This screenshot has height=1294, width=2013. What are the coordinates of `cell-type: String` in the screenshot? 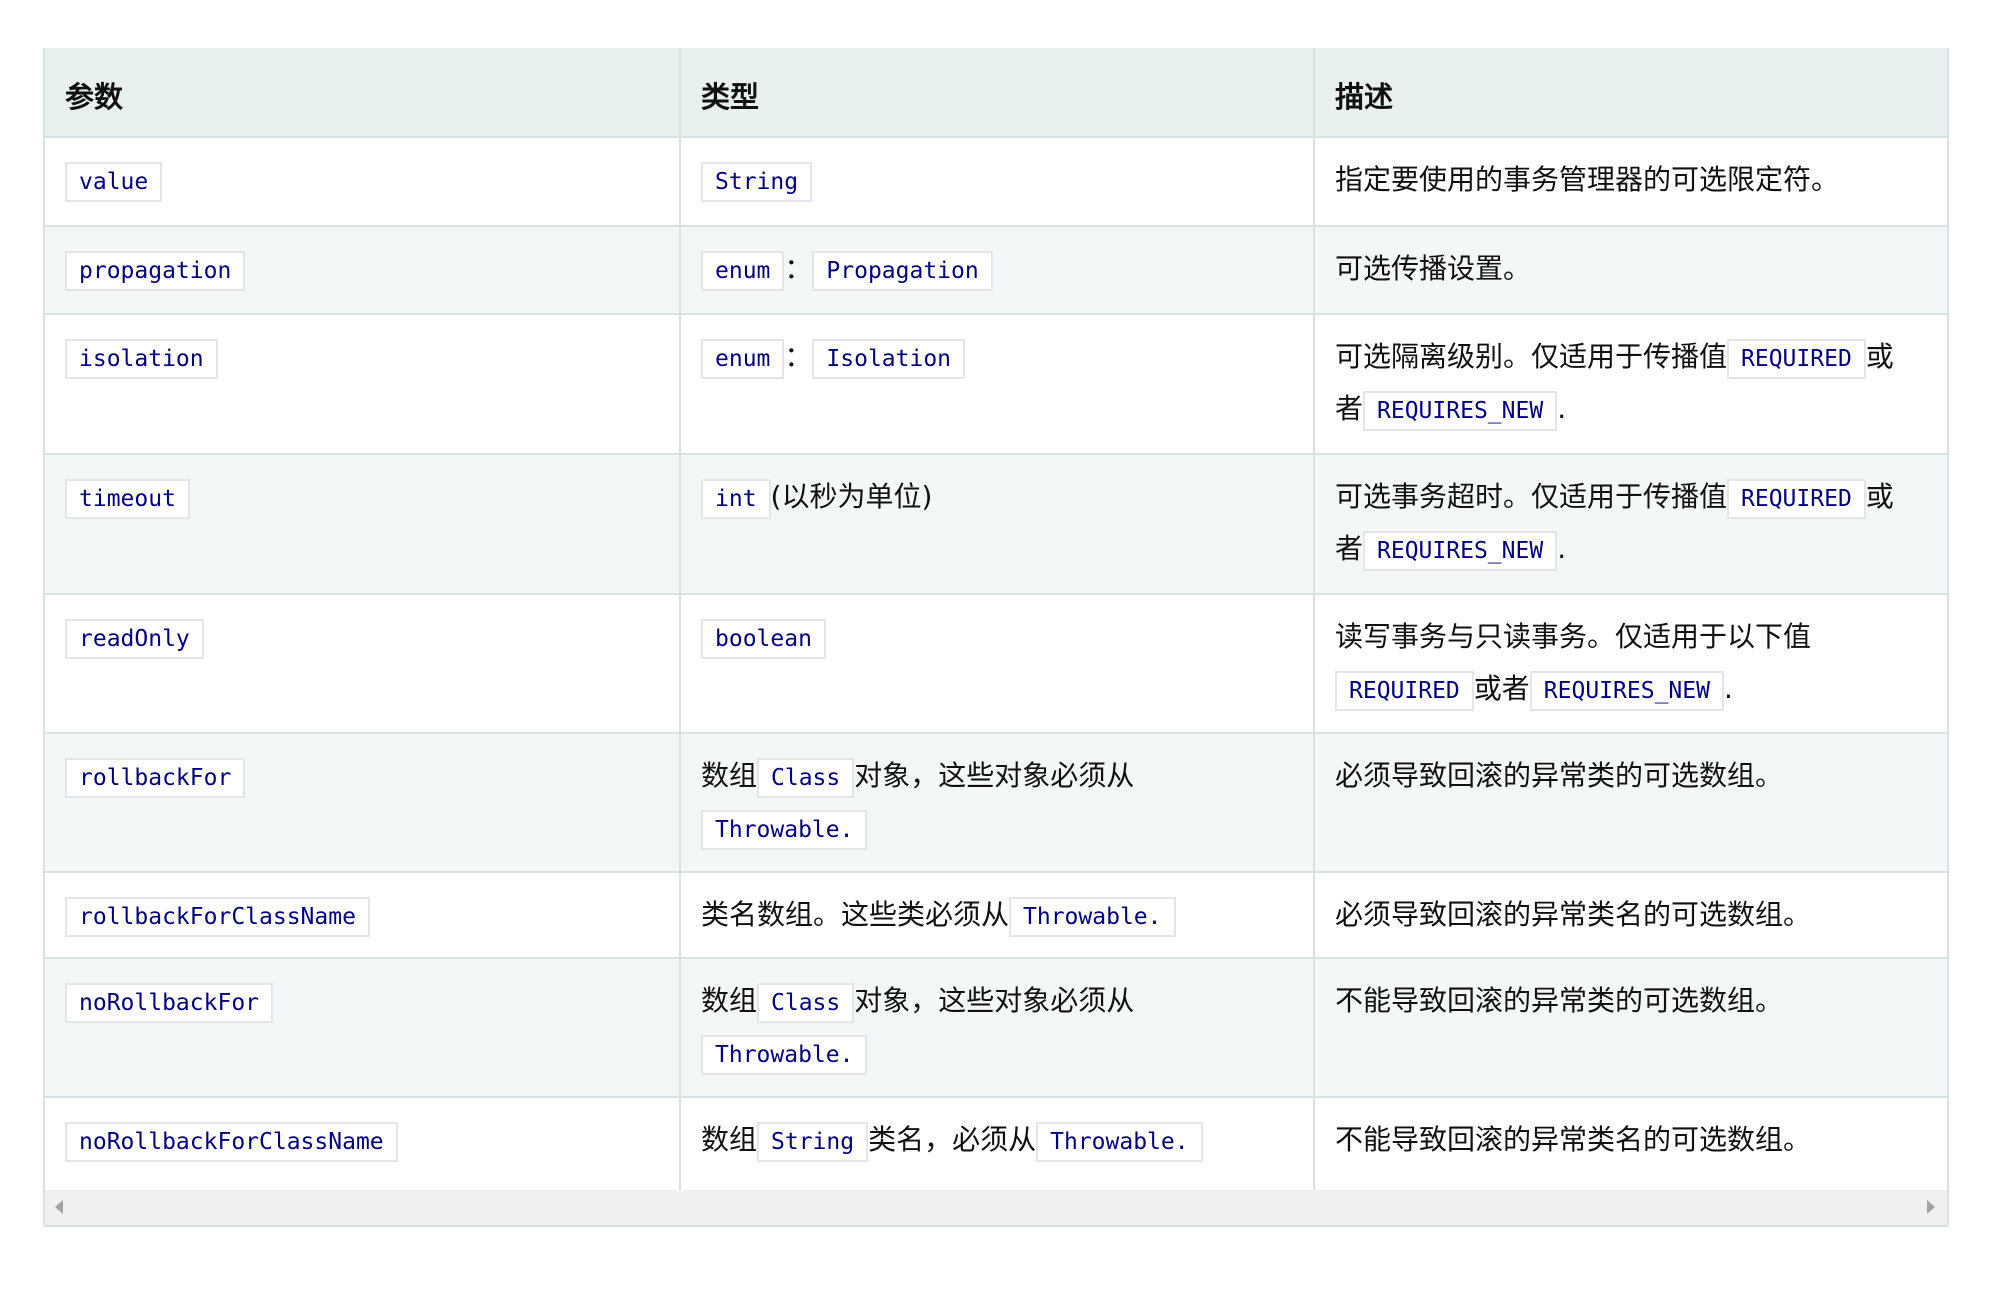 It's located at (997, 182).